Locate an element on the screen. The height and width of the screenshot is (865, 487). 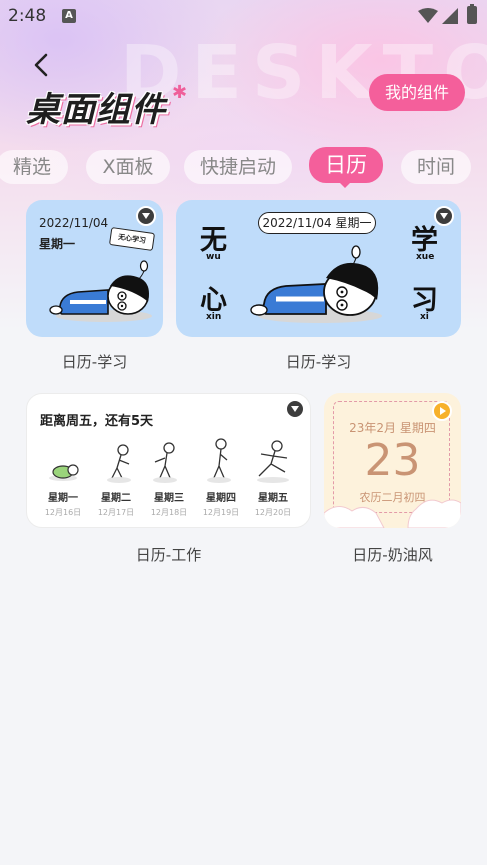
widget-study-small: 2022/11/04 星期一 无心学习 is located at coordinates (94, 268).